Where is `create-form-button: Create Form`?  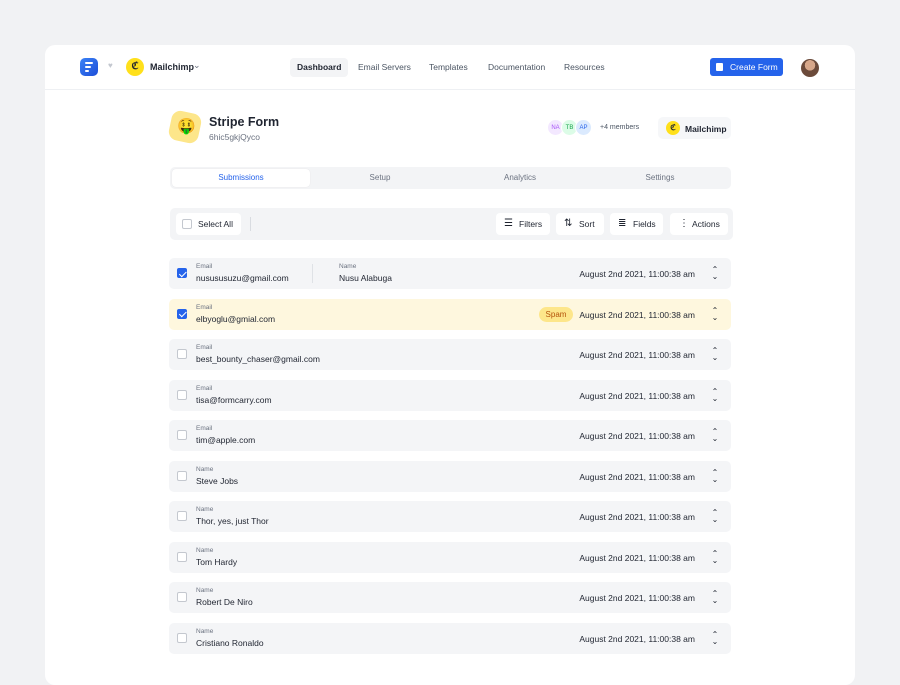 create-form-button: Create Form is located at coordinates (746, 67).